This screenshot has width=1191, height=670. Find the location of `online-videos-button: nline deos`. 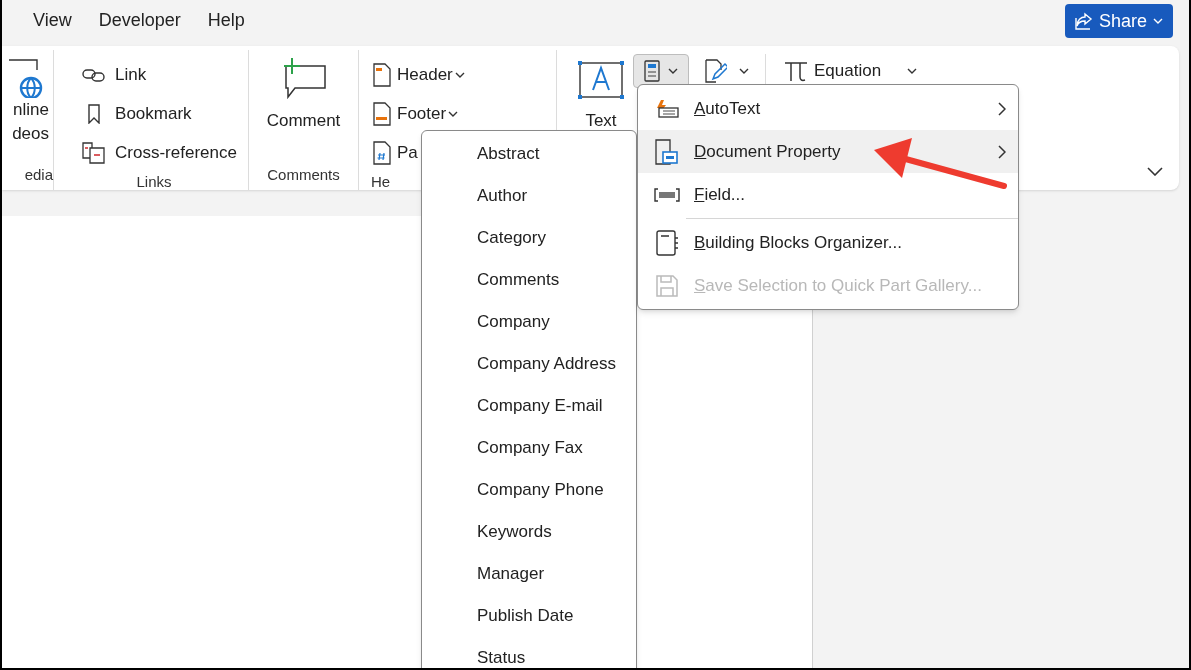

online-videos-button: nline deos is located at coordinates (31, 102).